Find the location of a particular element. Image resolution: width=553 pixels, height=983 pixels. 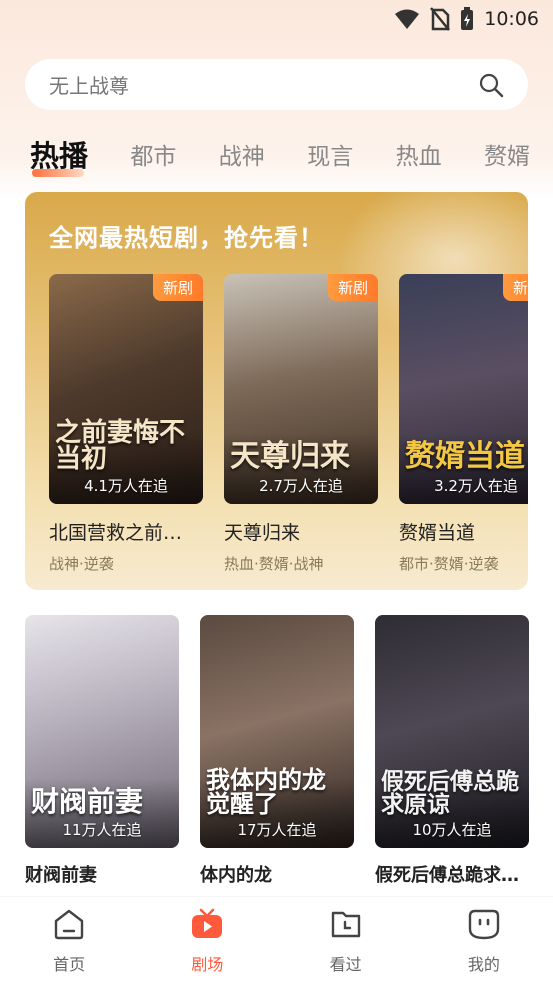

poster-title-art: 我体内的龙觉醒了 is located at coordinates (266, 791).